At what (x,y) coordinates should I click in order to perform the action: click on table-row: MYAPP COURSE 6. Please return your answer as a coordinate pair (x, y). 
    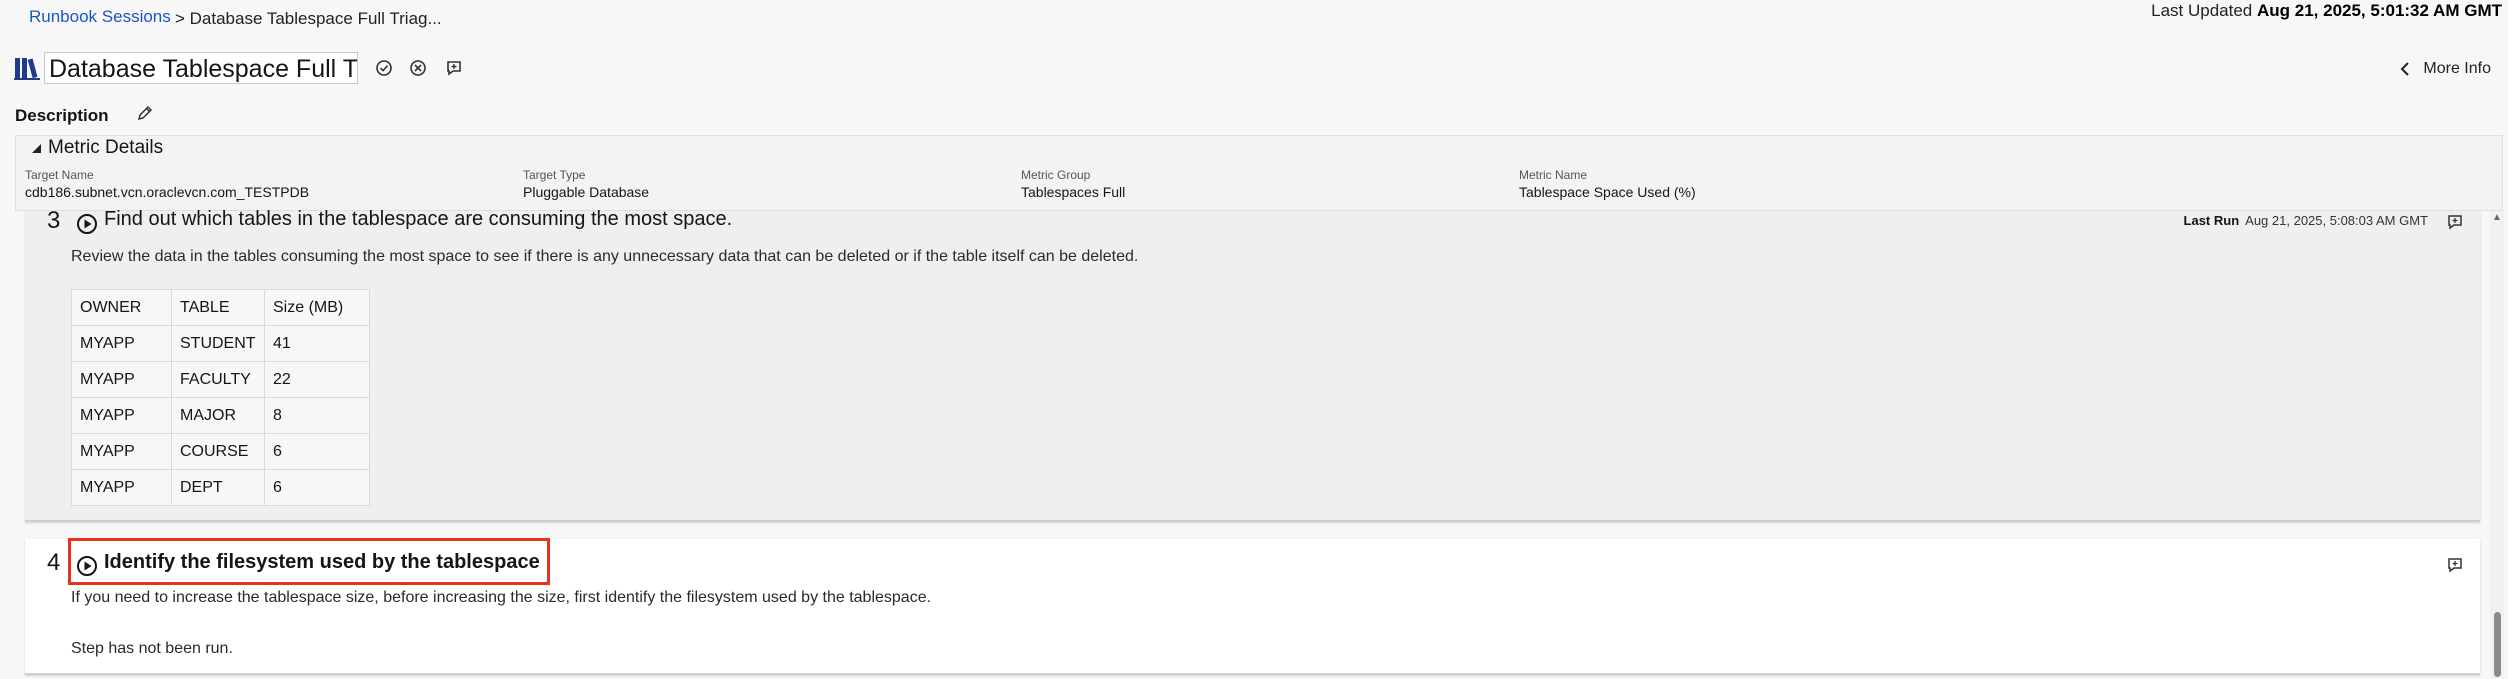
    Looking at the image, I should click on (220, 451).